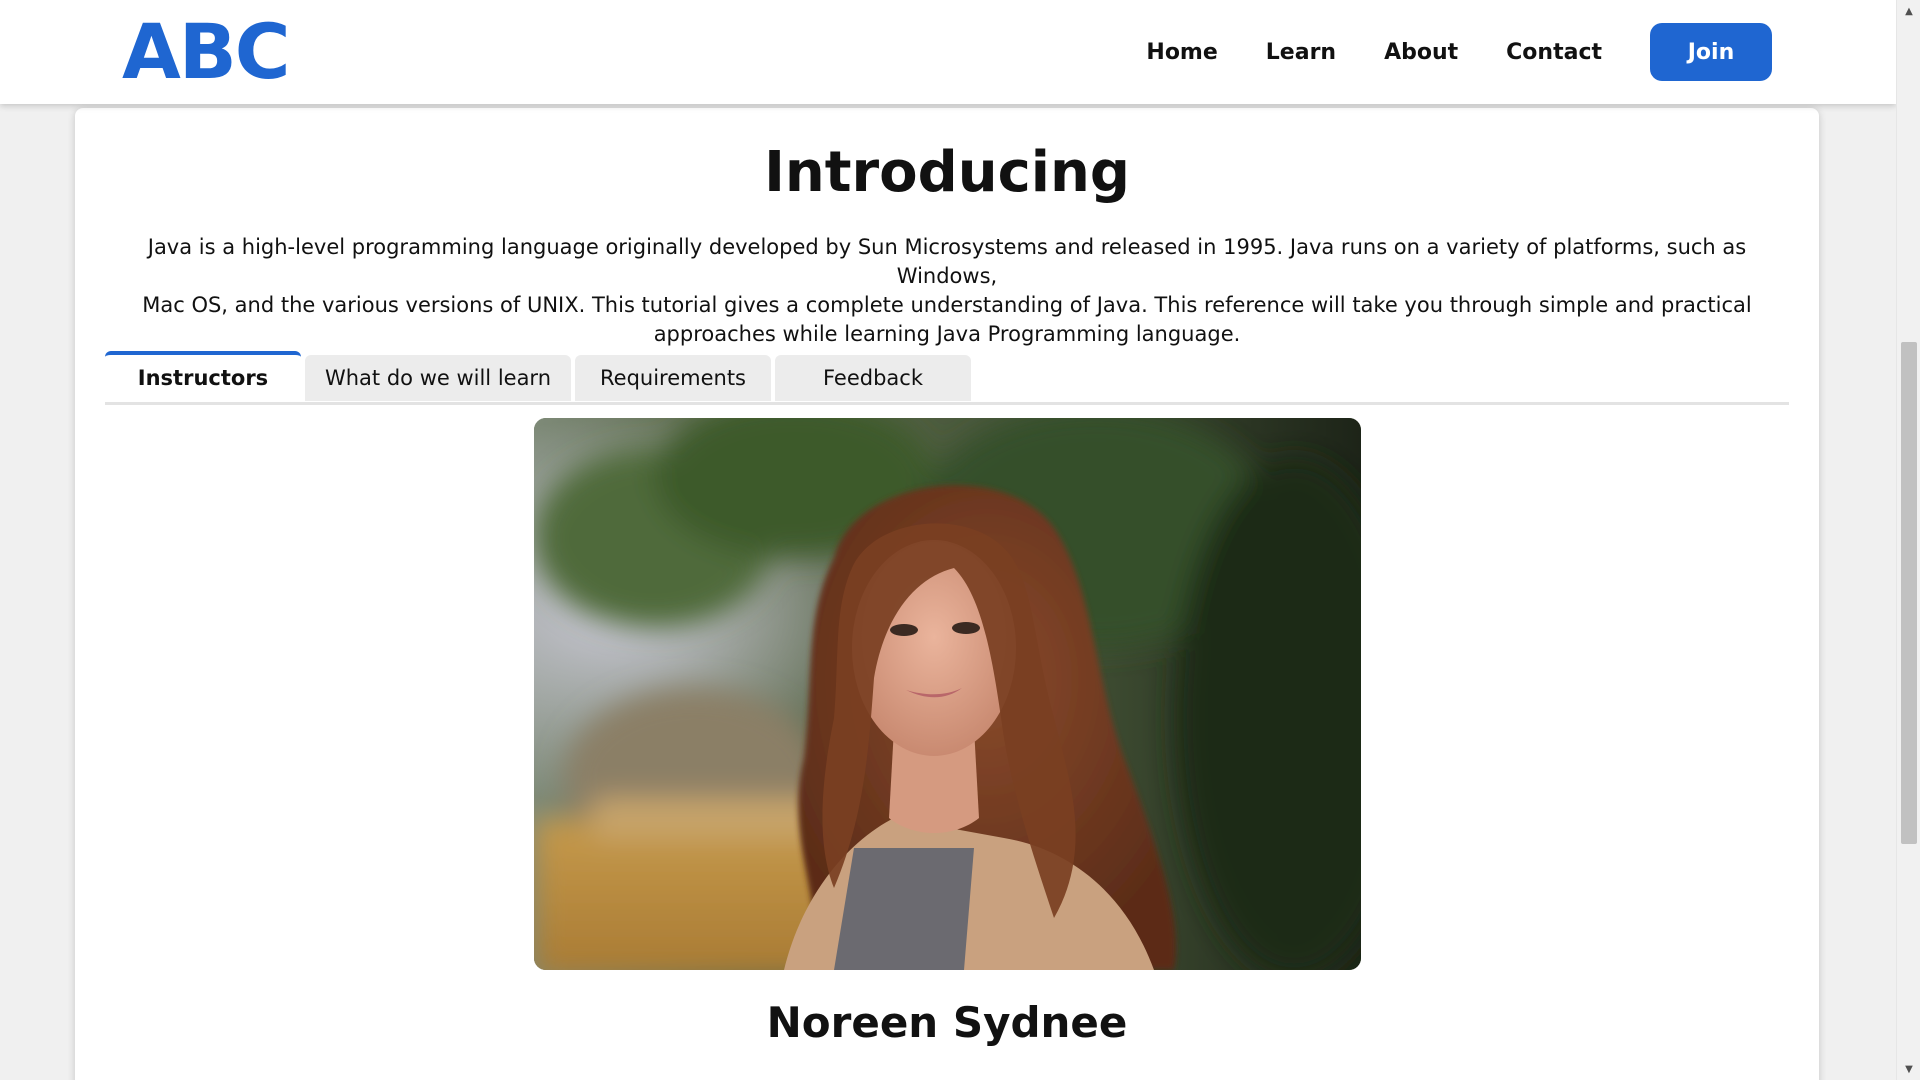 The width and height of the screenshot is (1920, 1080). What do you see at coordinates (1421, 52) in the screenshot?
I see `nav-about-link: About` at bounding box center [1421, 52].